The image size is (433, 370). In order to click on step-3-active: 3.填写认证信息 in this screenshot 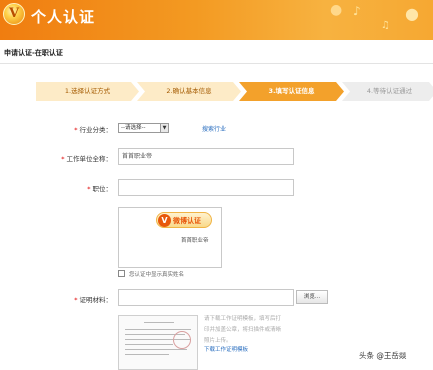, I will do `click(291, 91)`.